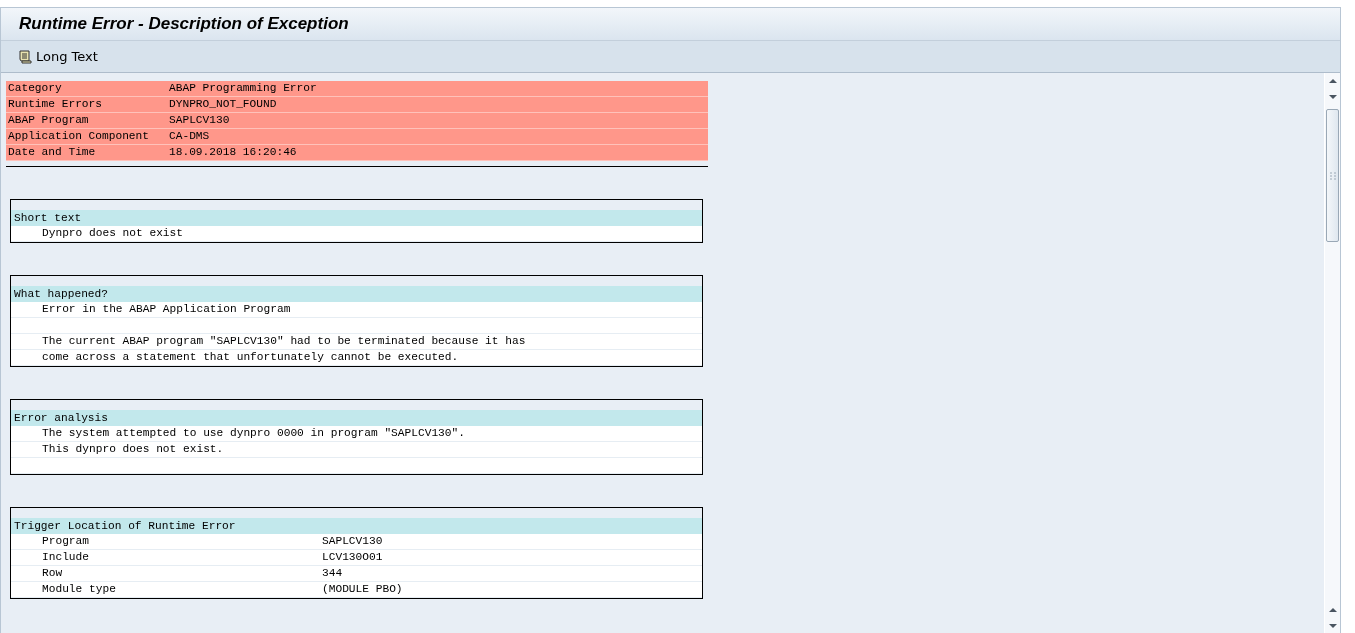  Describe the element at coordinates (250, 357) in the screenshot. I see `text-line: come across a statement that unfortunately cannot be executed.` at that location.